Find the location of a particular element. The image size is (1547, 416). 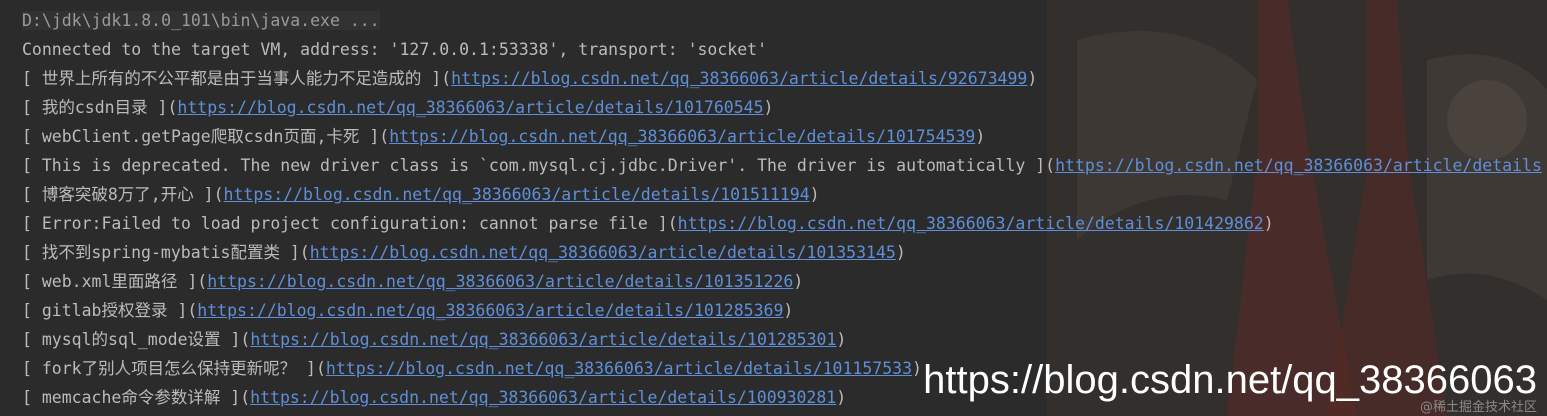

log-text: [ 博客突破8万了,开心 ]( is located at coordinates (123, 194).